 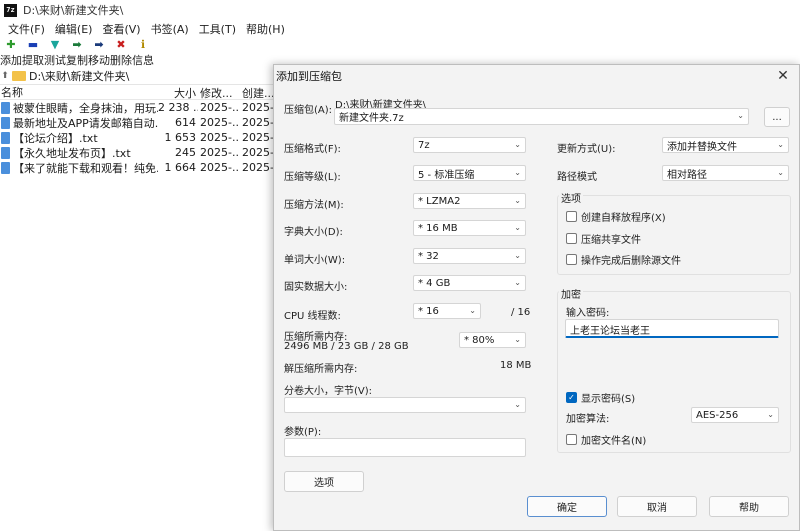 I want to click on path-mode-select: 相对路径 ⌄, so click(x=725, y=173).